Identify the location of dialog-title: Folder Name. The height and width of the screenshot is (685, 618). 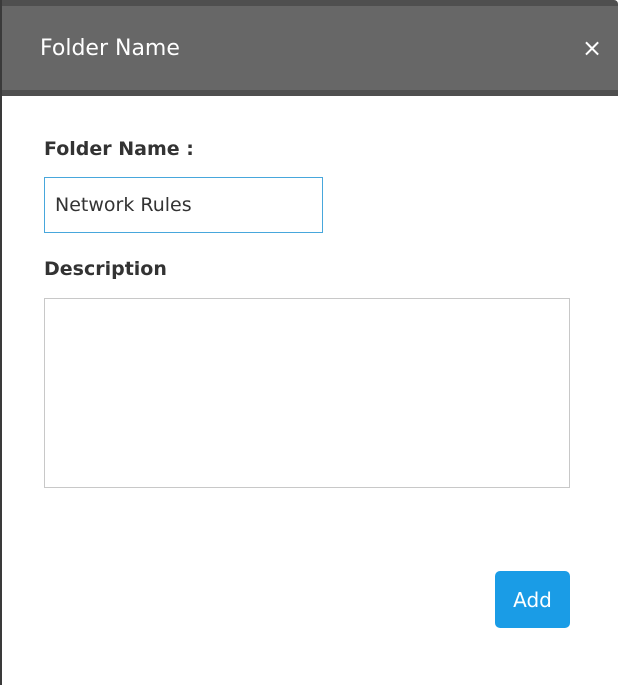
(110, 48).